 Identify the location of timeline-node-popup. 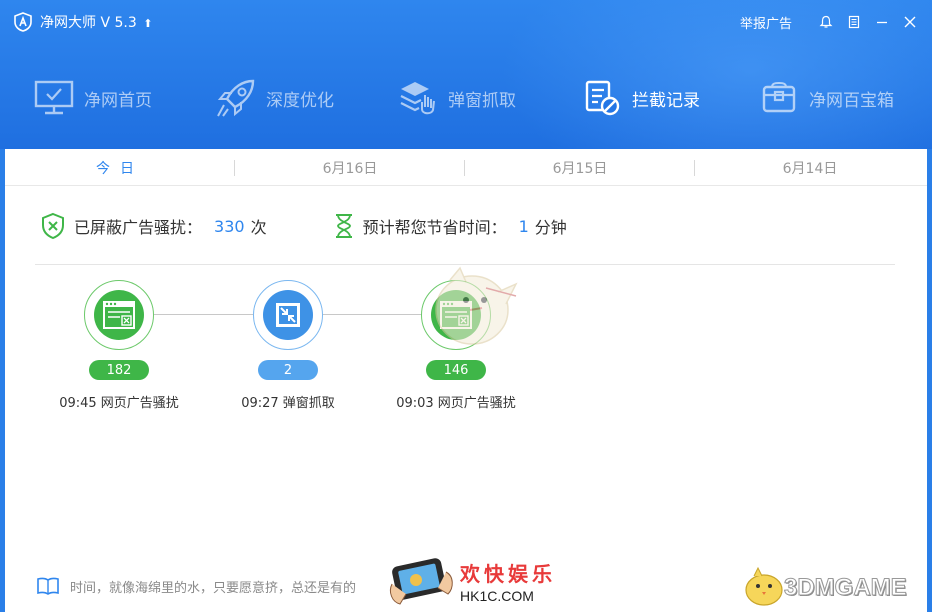
(288, 315).